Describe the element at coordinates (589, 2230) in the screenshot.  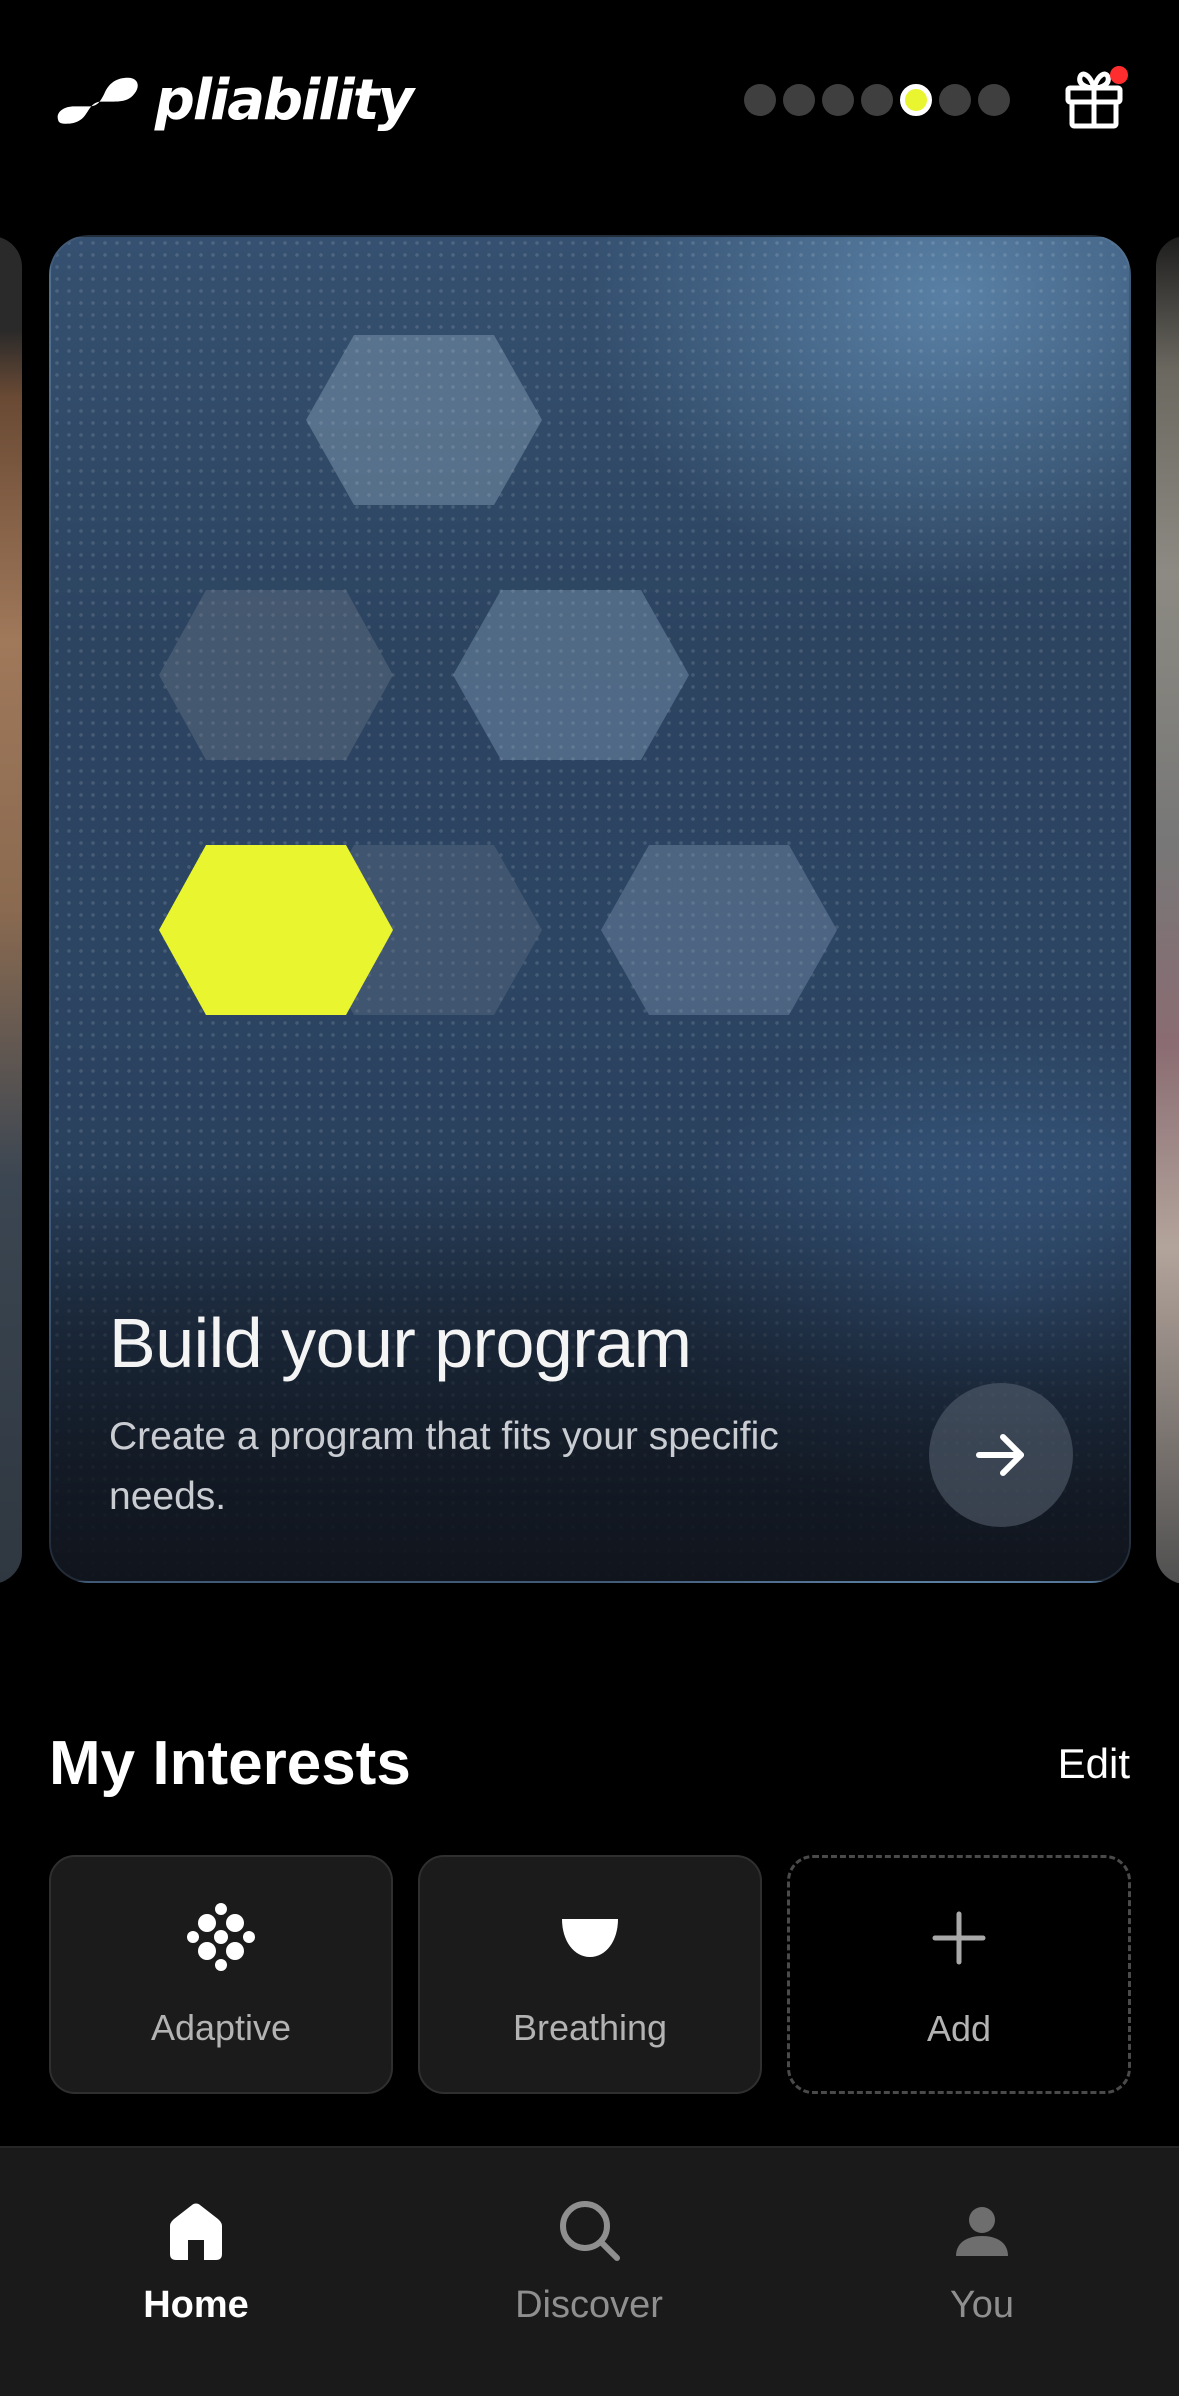
I see `search-icon` at that location.